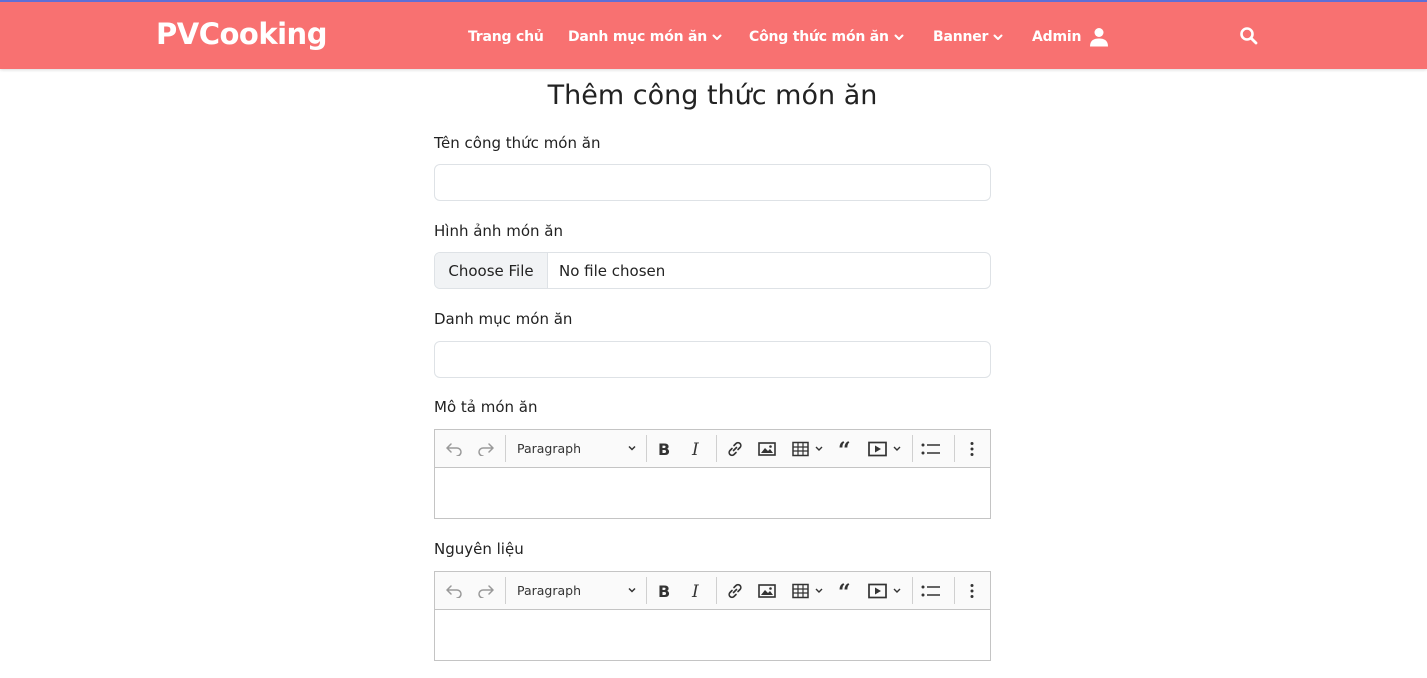 The width and height of the screenshot is (1427, 678). I want to click on brand-logo: PVCooking, so click(241, 34).